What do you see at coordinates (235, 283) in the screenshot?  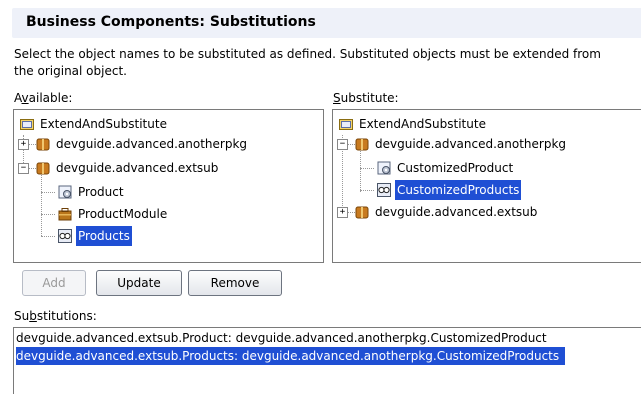 I see `remove-button: Remove` at bounding box center [235, 283].